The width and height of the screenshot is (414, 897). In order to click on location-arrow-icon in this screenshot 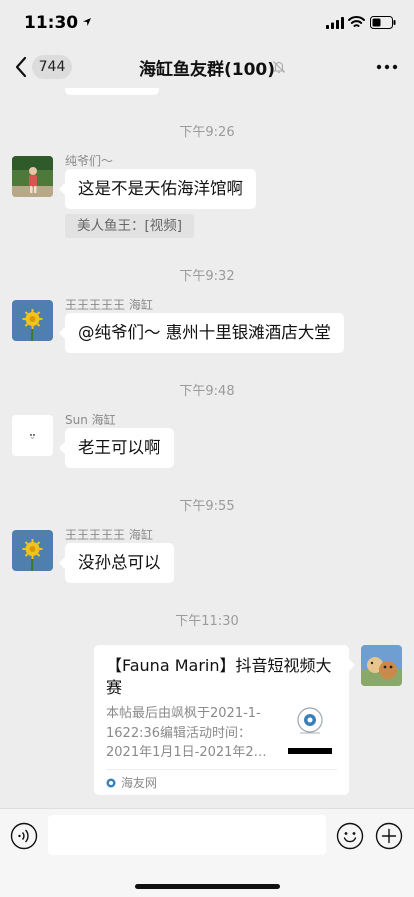, I will do `click(87, 22)`.